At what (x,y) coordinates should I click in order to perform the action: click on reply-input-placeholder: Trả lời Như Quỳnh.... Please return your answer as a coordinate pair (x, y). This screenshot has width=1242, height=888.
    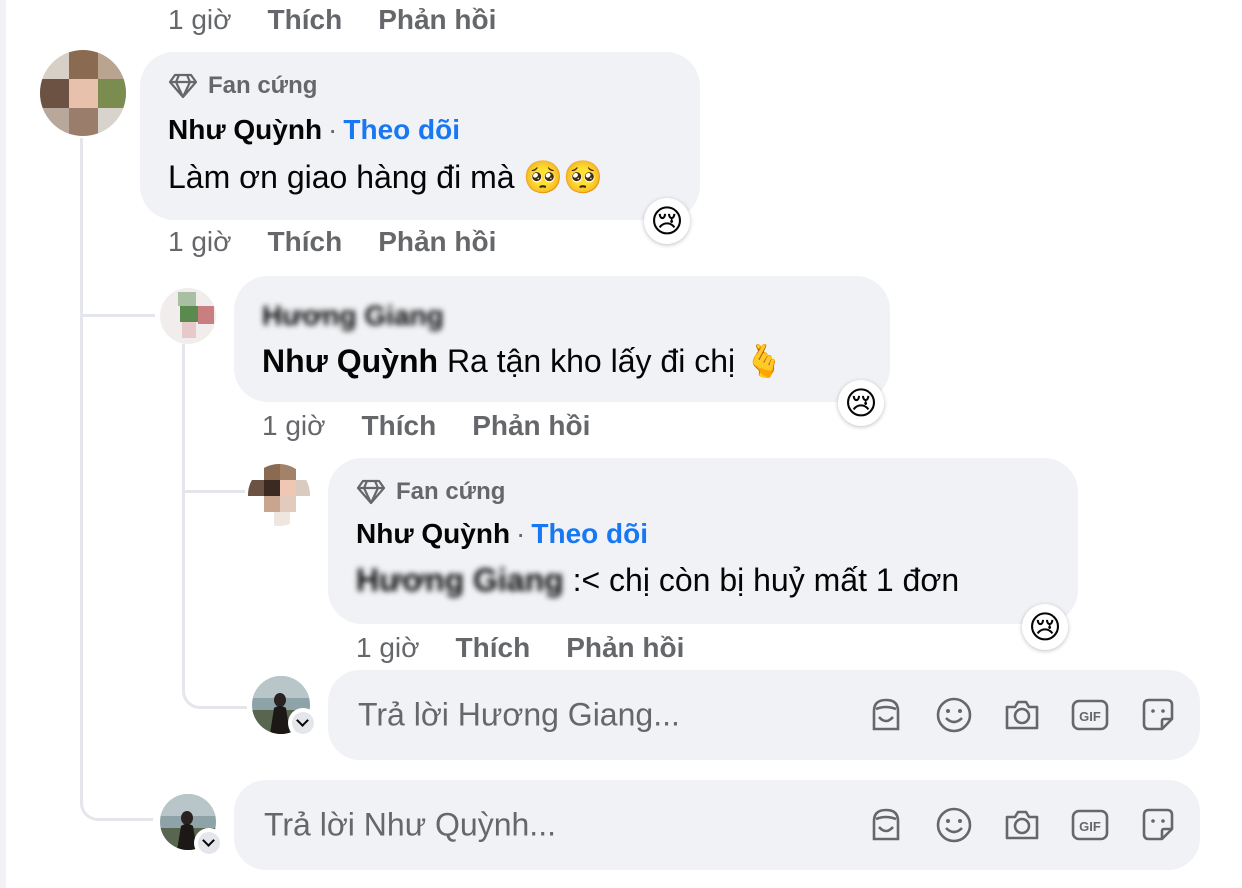
    Looking at the image, I should click on (410, 825).